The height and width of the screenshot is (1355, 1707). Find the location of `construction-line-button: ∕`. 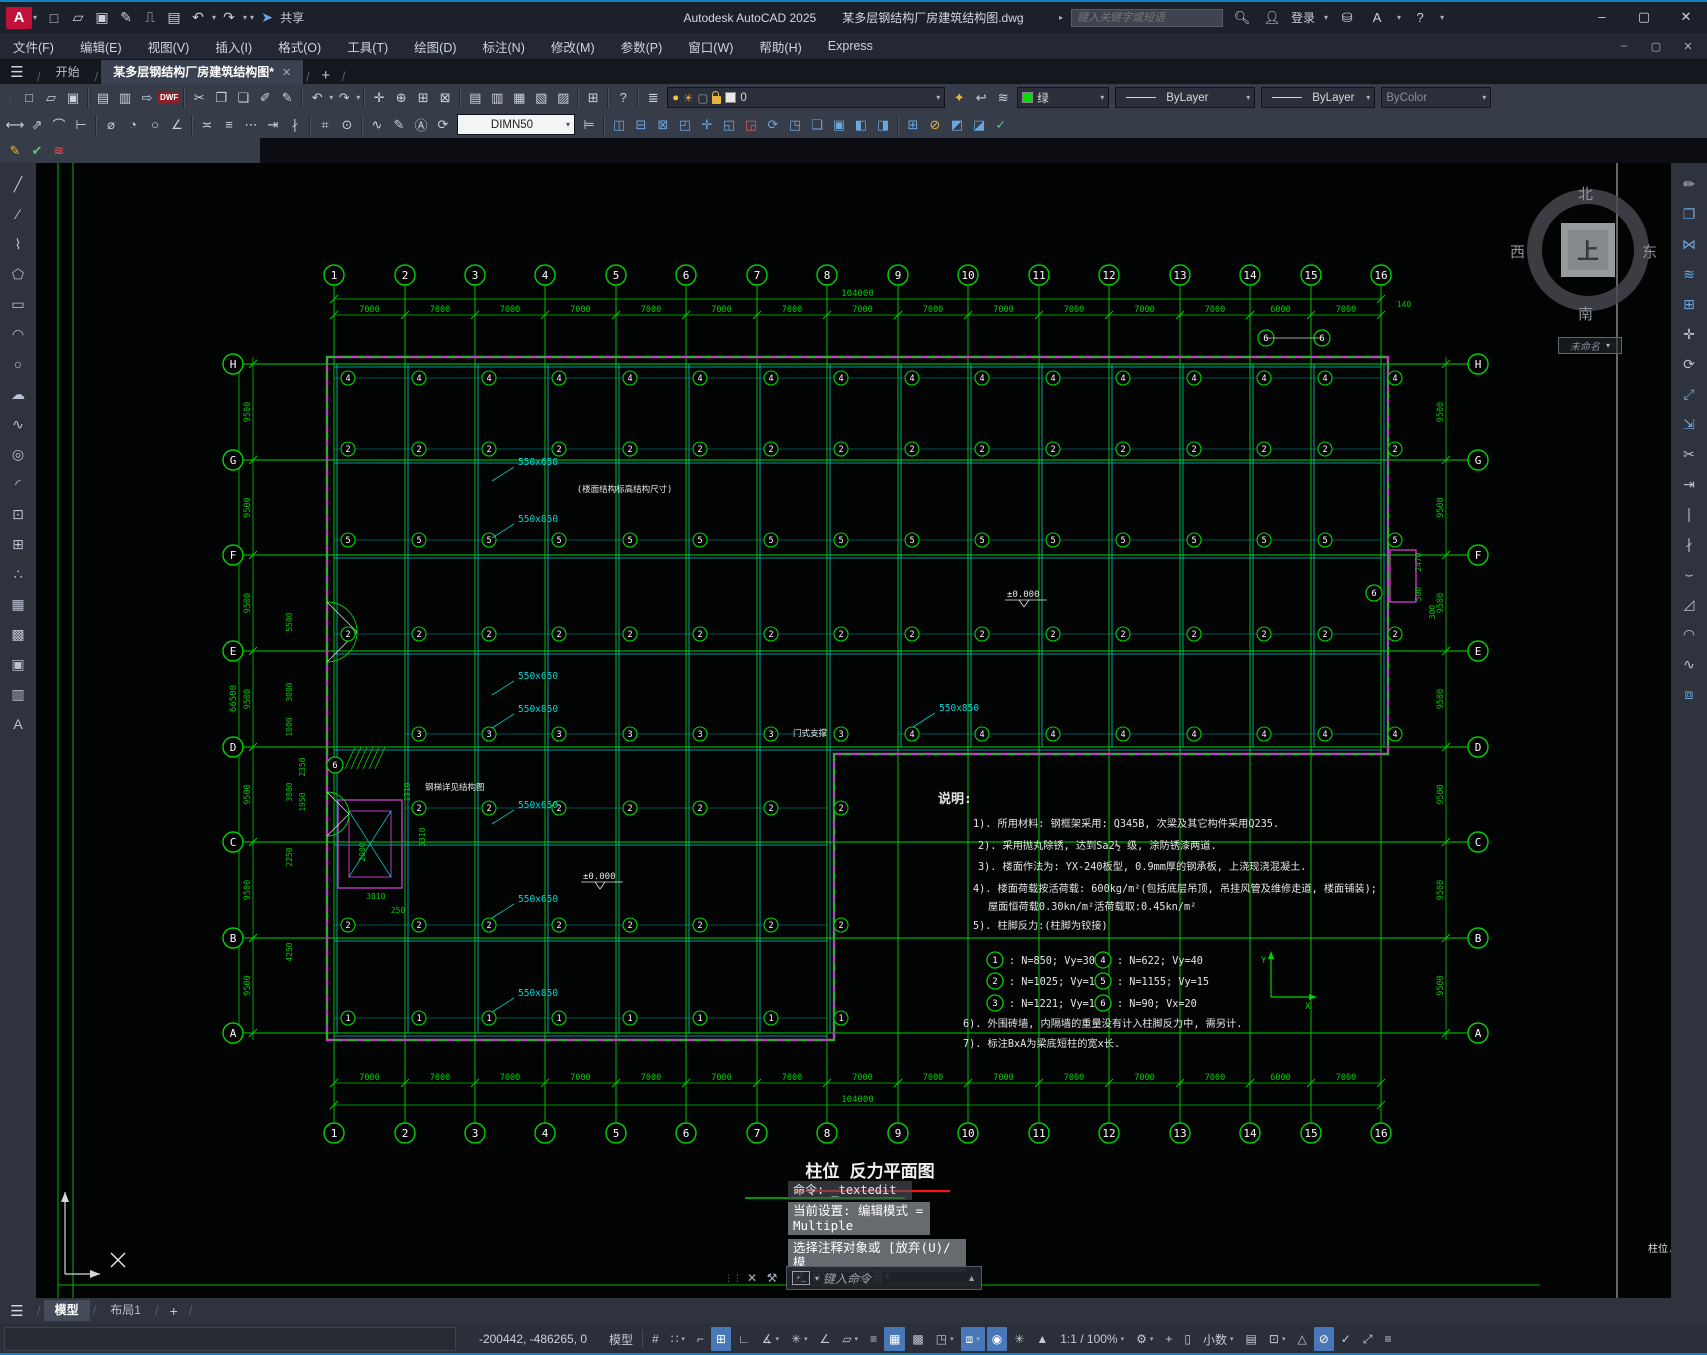

construction-line-button: ∕ is located at coordinates (18, 214).